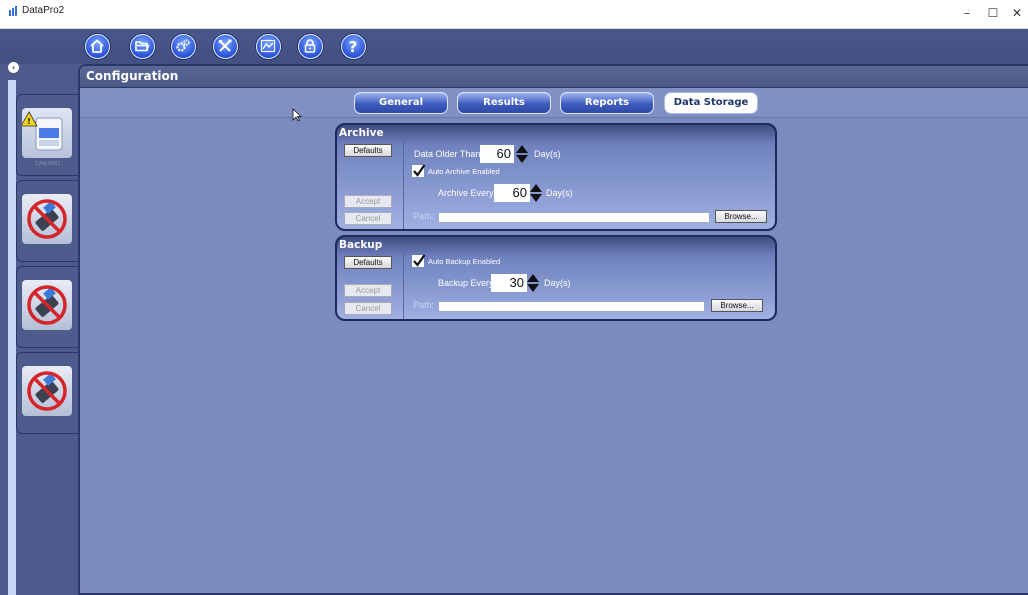 This screenshot has height=595, width=1028. I want to click on backup-path-input, so click(571, 306).